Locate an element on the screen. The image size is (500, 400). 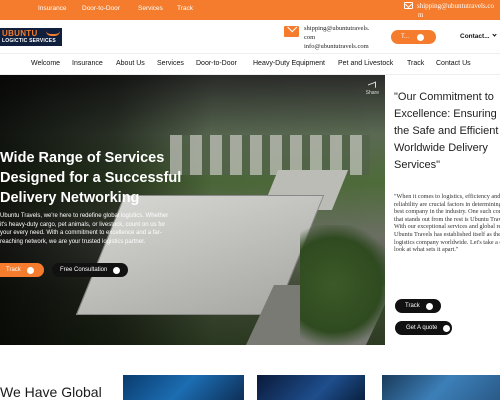
side-track-button: Track is located at coordinates (418, 306).